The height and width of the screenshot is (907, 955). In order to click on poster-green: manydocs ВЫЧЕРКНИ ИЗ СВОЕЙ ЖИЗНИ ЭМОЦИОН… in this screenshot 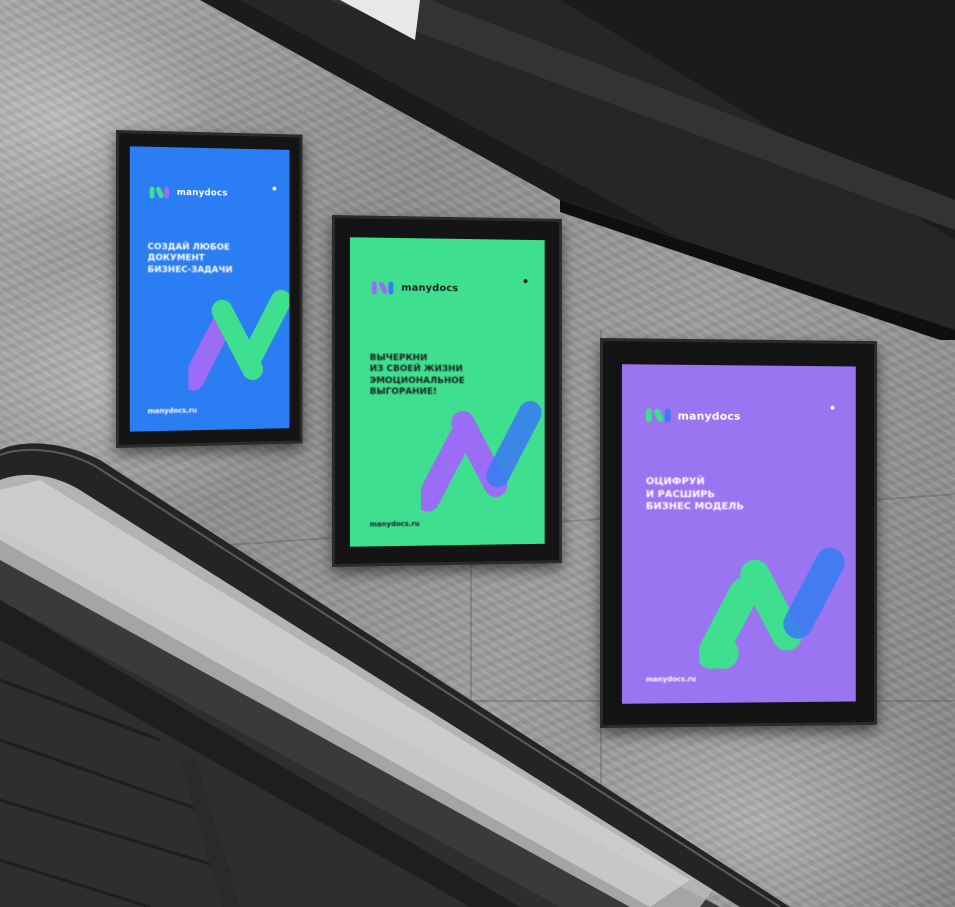, I will do `click(447, 392)`.